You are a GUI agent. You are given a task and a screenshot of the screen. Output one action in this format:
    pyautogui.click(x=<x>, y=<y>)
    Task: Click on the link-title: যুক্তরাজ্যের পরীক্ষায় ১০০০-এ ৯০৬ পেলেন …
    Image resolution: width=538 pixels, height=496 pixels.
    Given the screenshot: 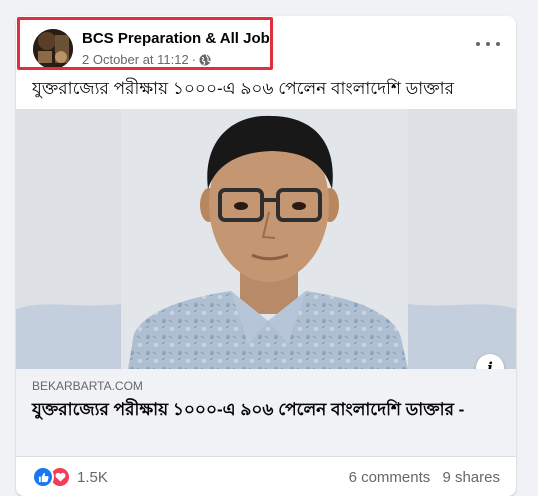 What is the action you would take?
    pyautogui.click(x=266, y=410)
    